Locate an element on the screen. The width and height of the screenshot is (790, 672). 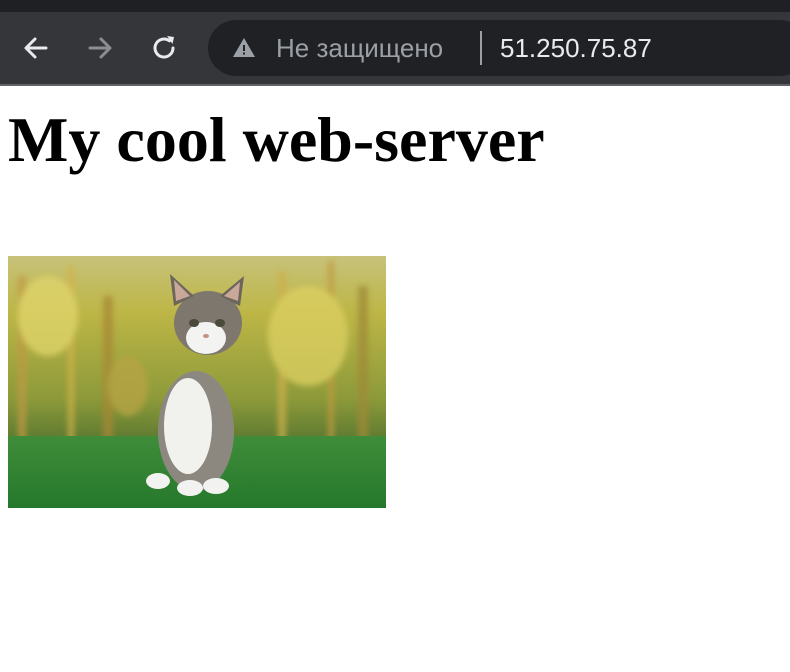
back-arrow-icon is located at coordinates (36, 48).